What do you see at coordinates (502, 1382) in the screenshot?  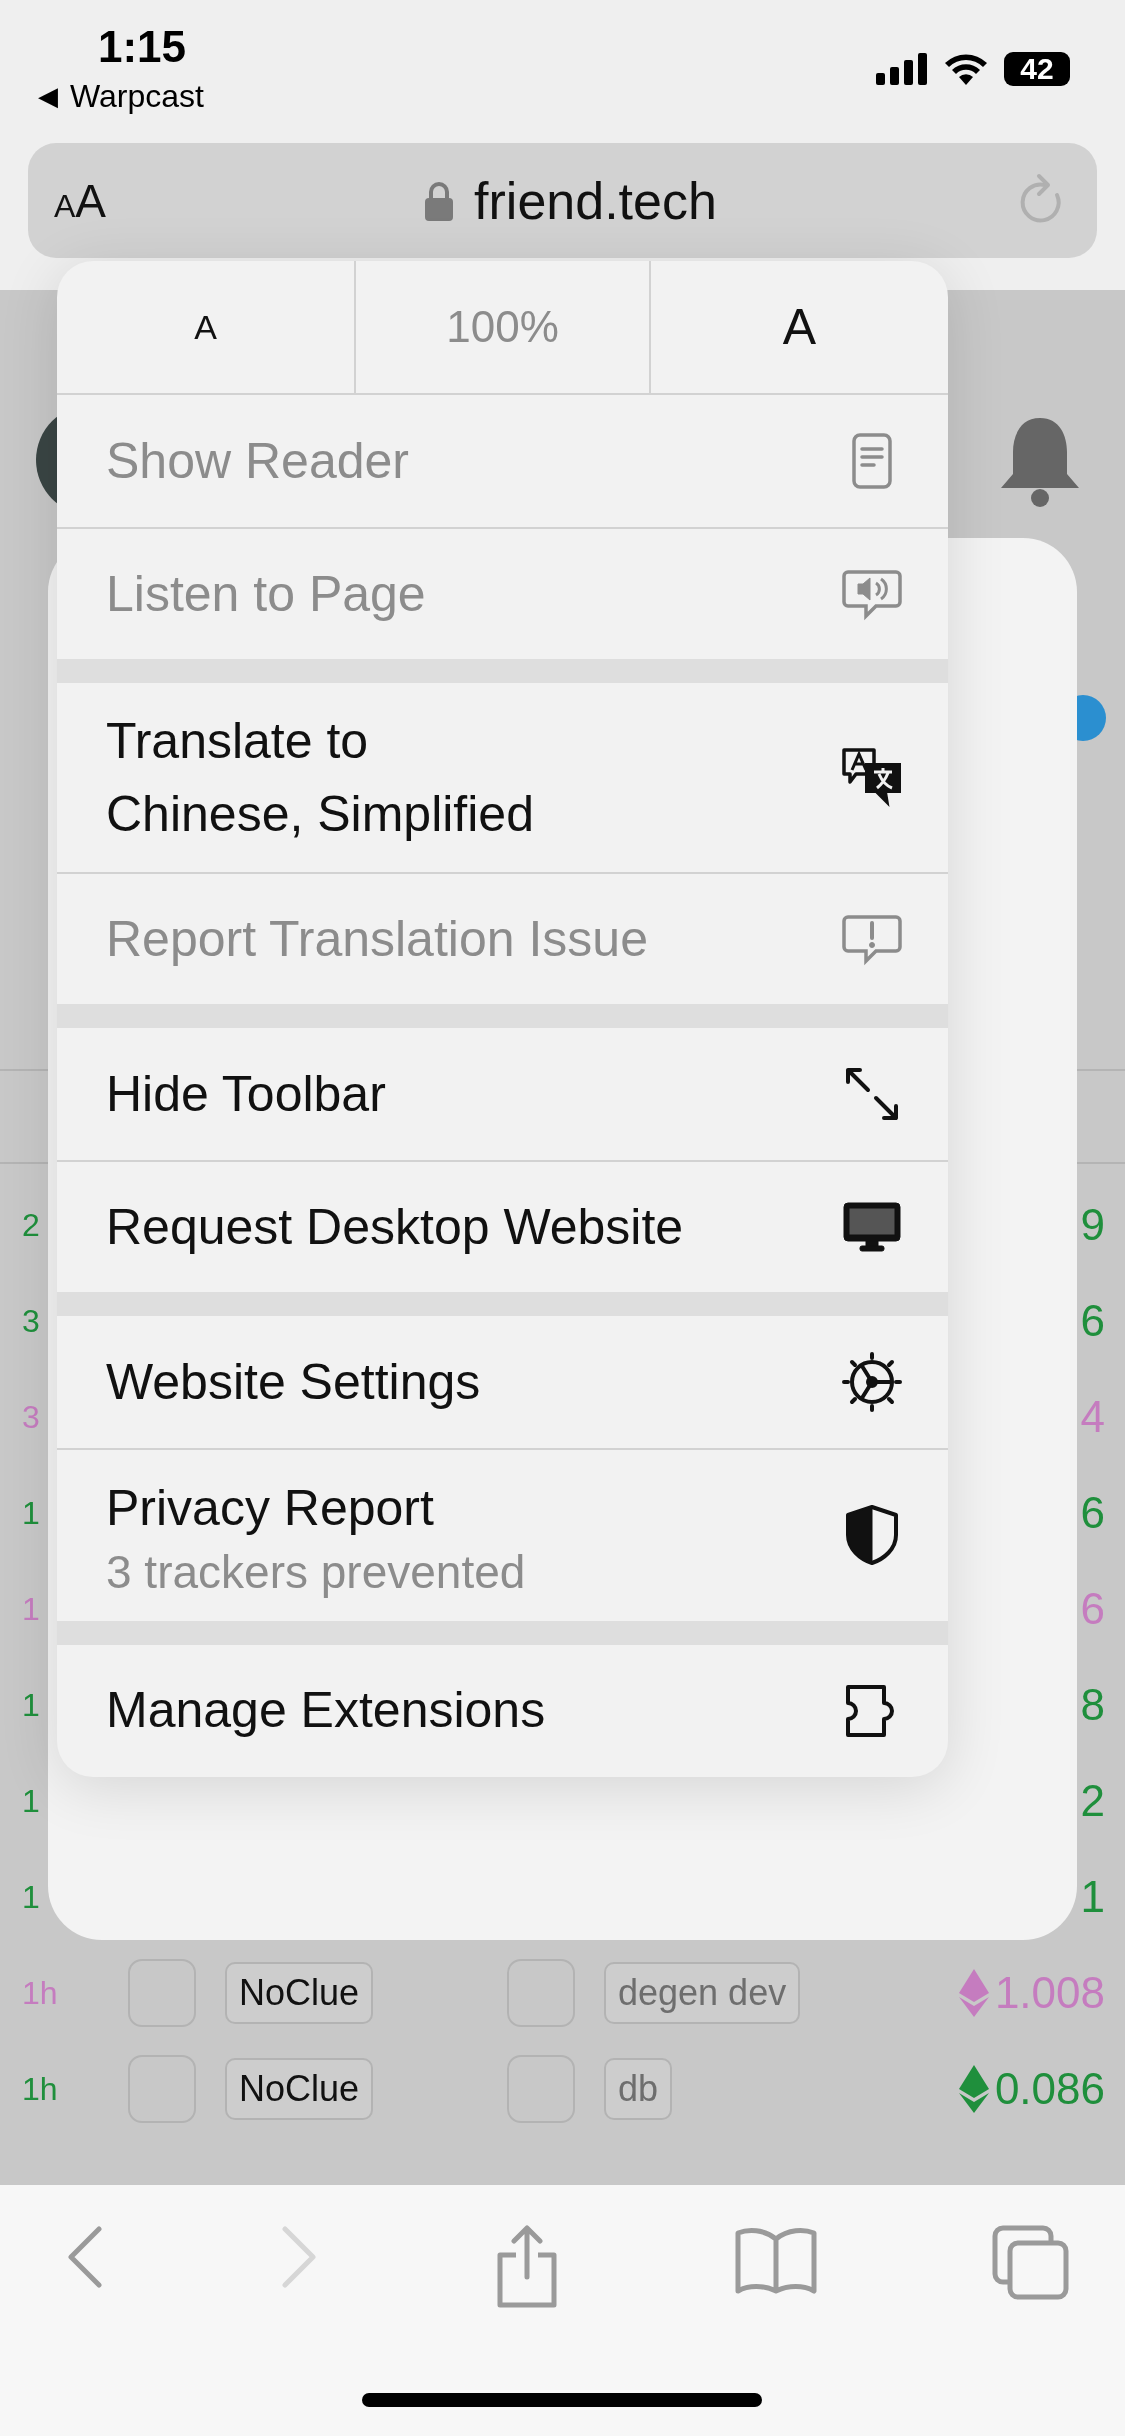 I see `menu-item: Website Settings` at bounding box center [502, 1382].